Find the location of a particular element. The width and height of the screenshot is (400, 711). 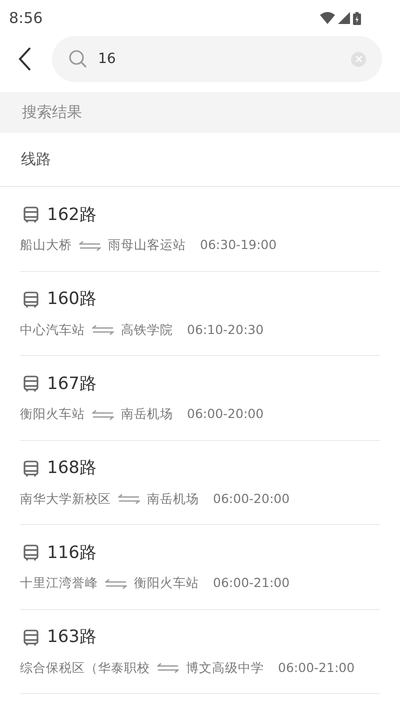

destination-stop: 博文高级中学 is located at coordinates (225, 667).